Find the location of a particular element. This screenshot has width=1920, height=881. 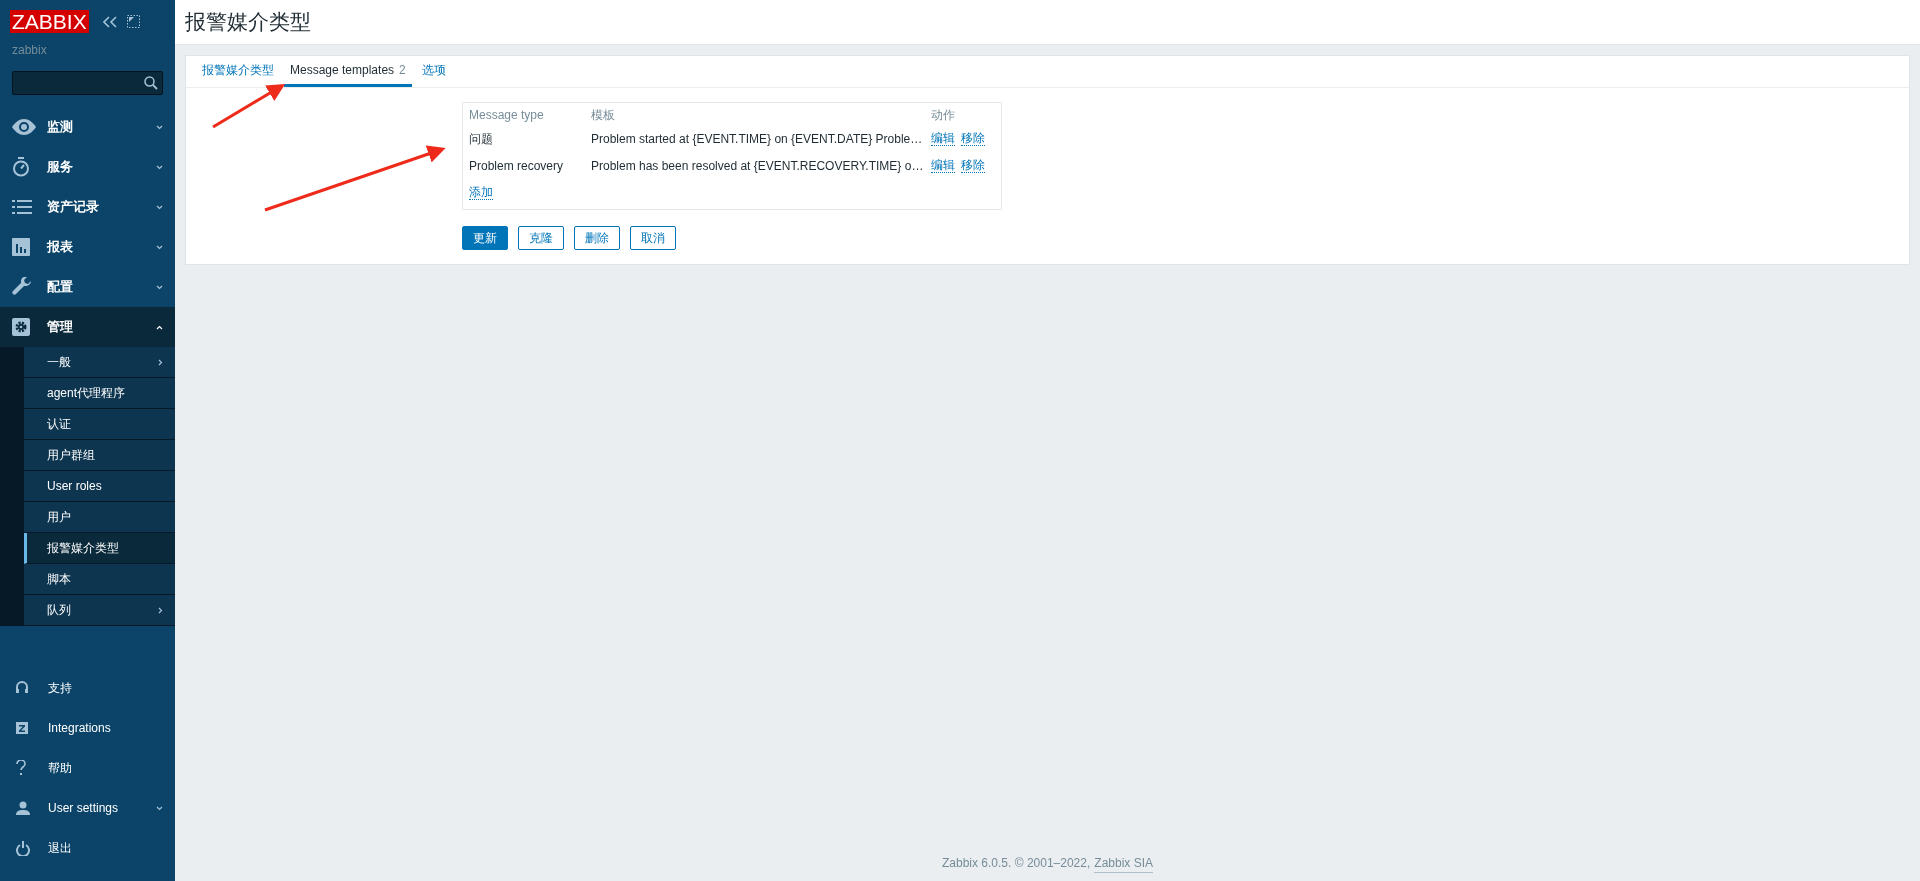

submenu-item: agent代理程序 is located at coordinates (99, 393).